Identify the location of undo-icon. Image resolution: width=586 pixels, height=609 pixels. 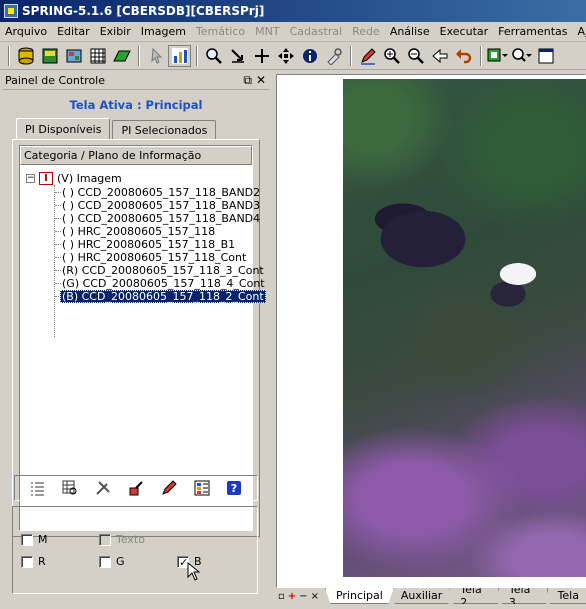
(463, 56).